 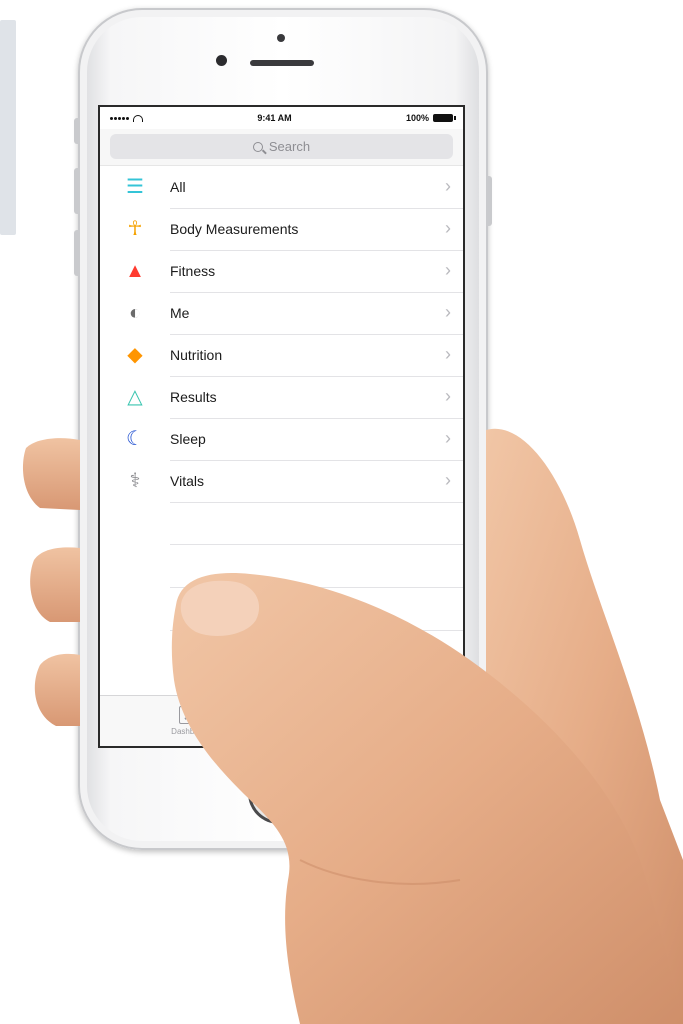 I want to click on tab-dashboard: Dashboard, so click(x=191, y=721).